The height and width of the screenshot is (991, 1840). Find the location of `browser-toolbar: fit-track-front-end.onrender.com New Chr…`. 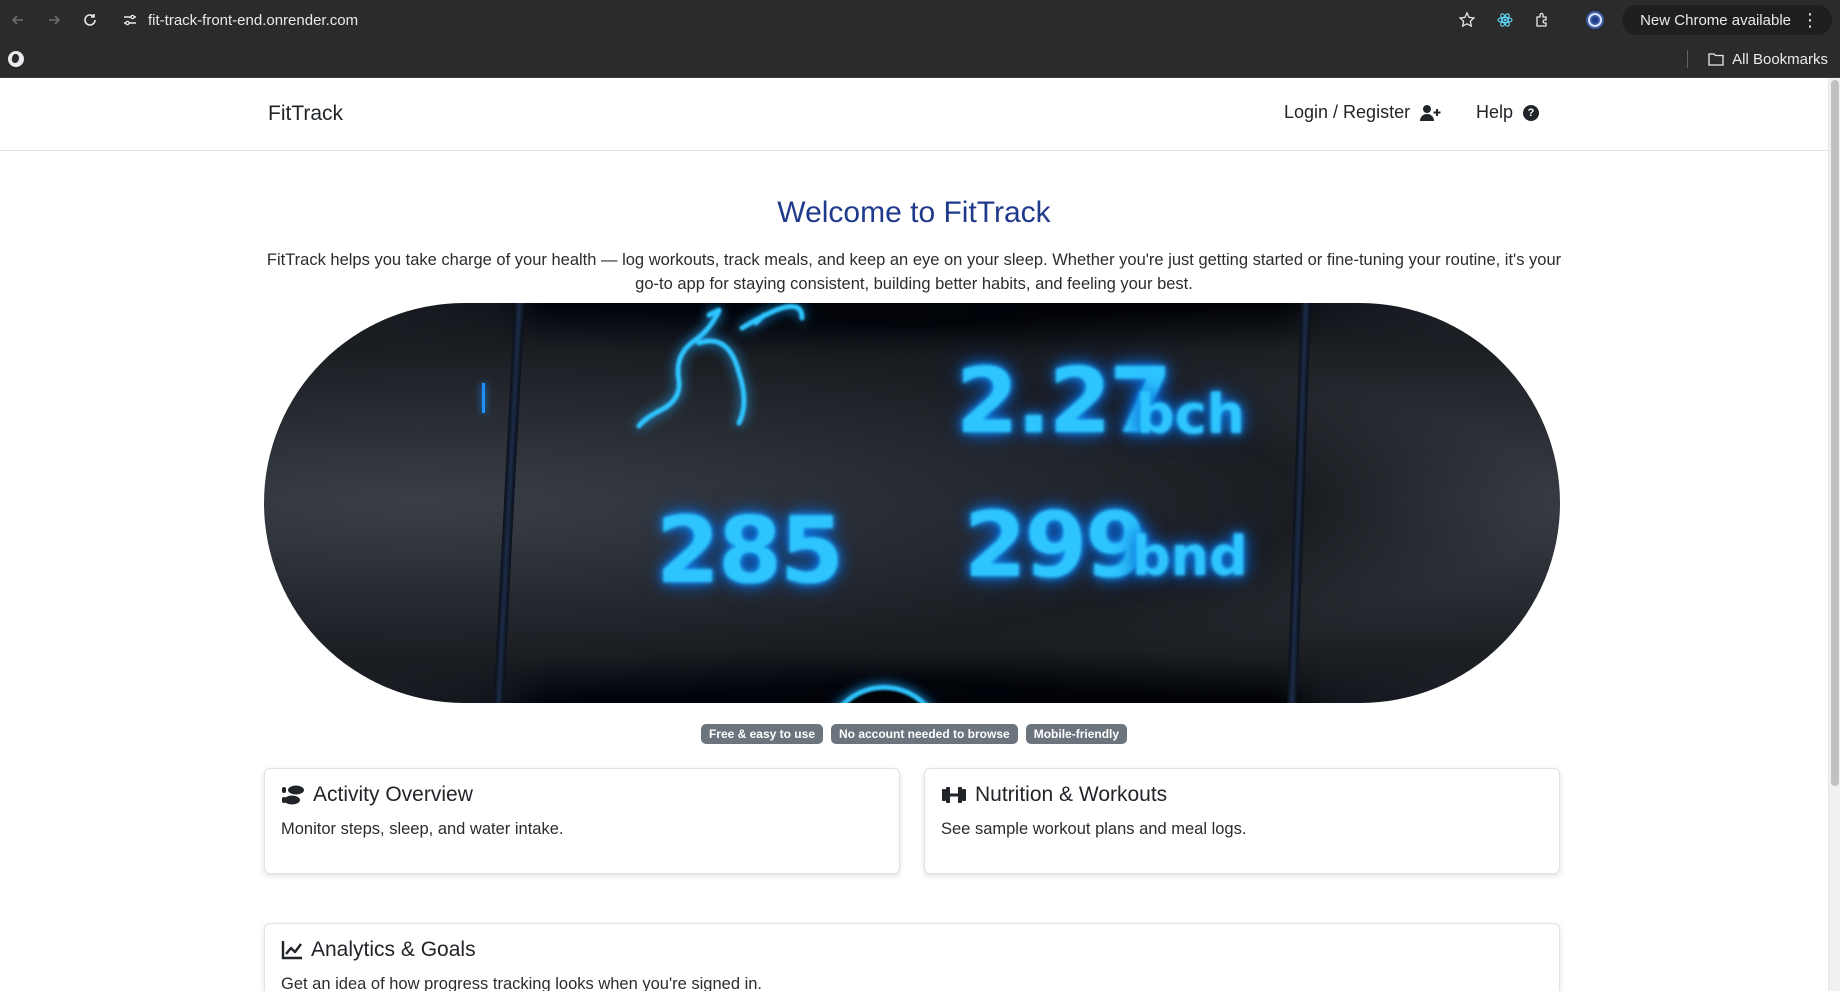

browser-toolbar: fit-track-front-end.onrender.com New Chr… is located at coordinates (920, 20).